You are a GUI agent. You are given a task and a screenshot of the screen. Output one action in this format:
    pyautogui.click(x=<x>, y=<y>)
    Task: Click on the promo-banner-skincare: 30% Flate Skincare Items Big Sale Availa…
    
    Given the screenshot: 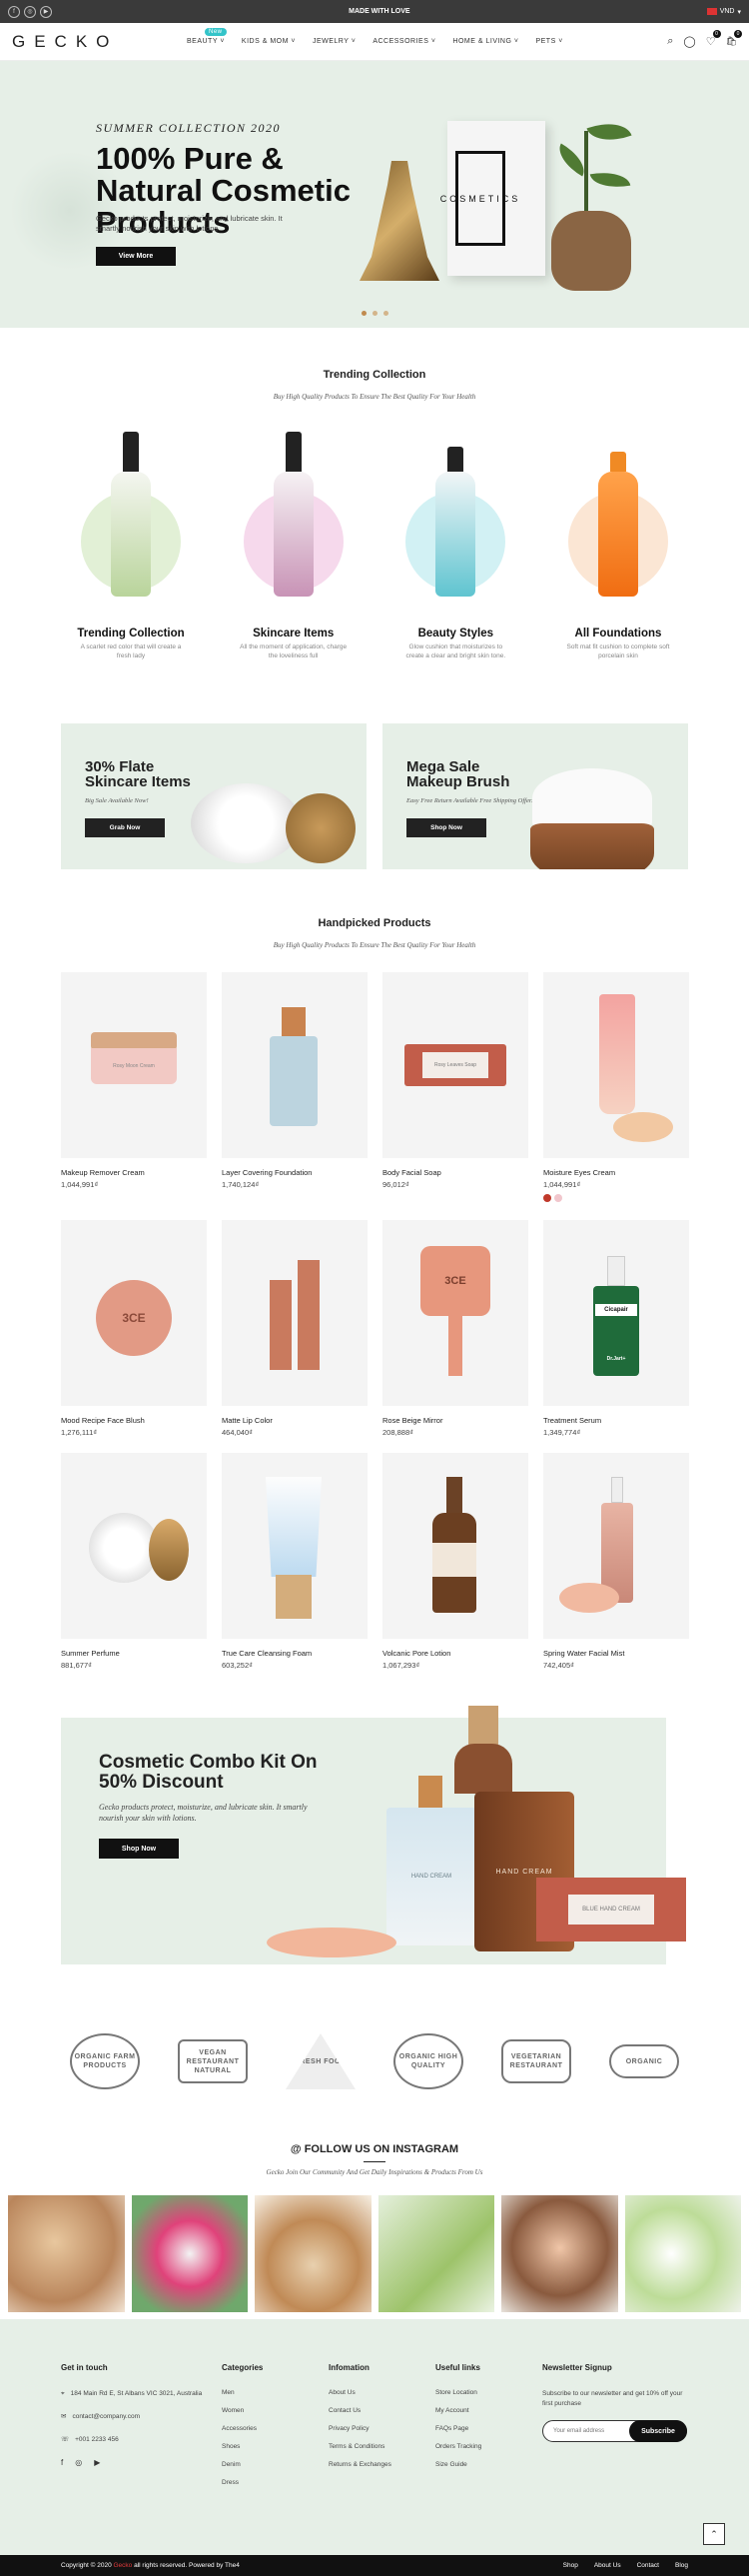 What is the action you would take?
    pyautogui.click(x=214, y=796)
    